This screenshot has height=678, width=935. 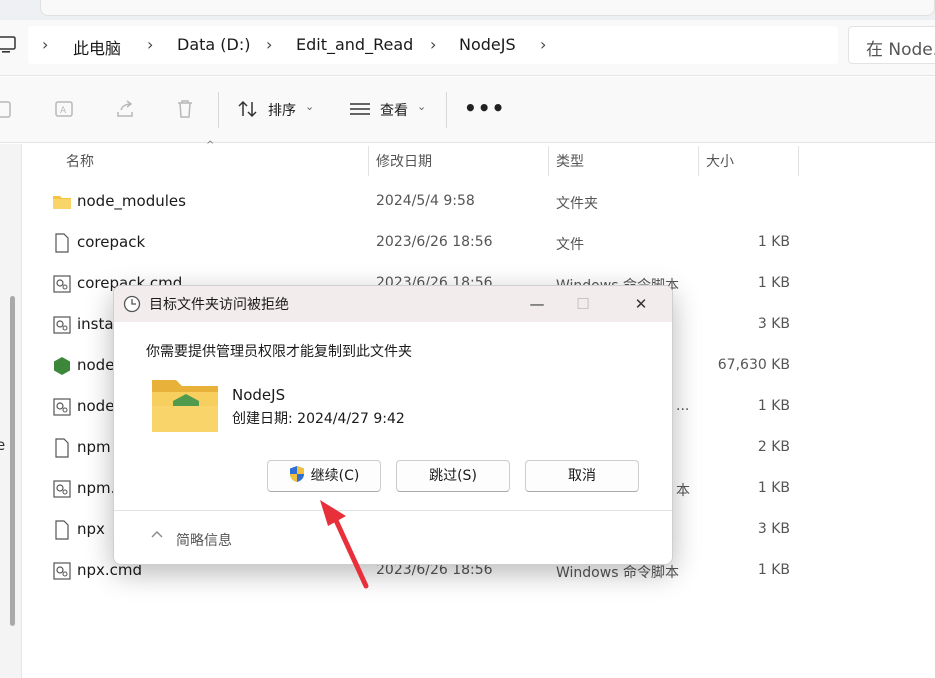 What do you see at coordinates (8, 109) in the screenshot?
I see `paste-icon` at bounding box center [8, 109].